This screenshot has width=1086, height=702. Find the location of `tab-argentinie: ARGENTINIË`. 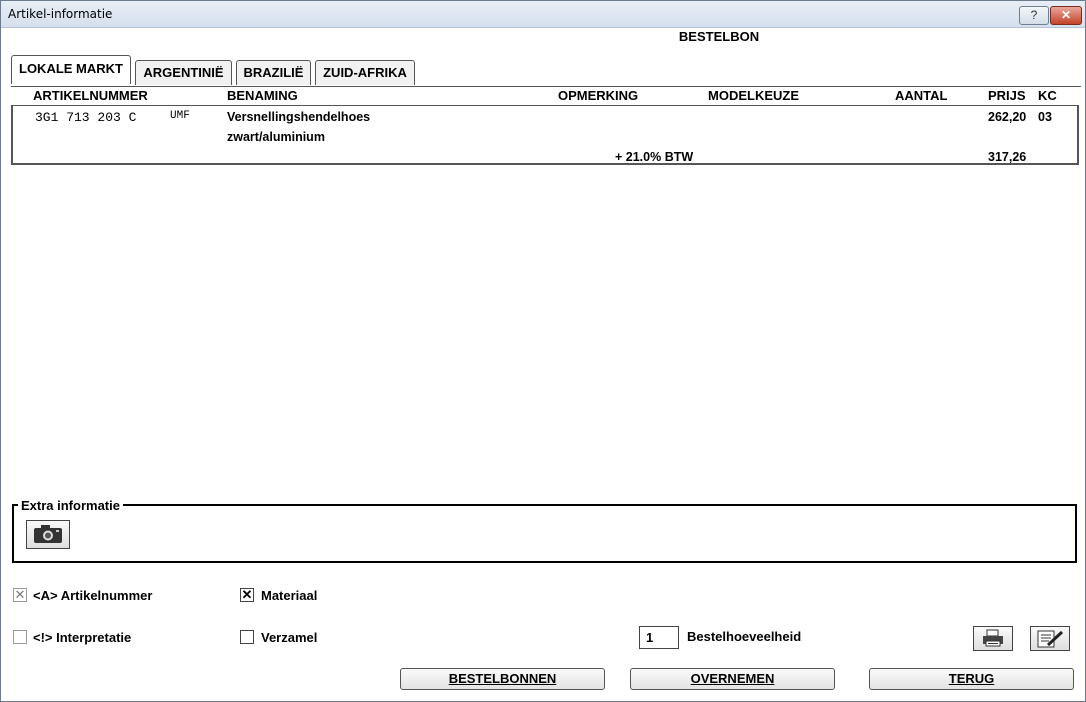

tab-argentinie: ARGENTINIË is located at coordinates (183, 72).